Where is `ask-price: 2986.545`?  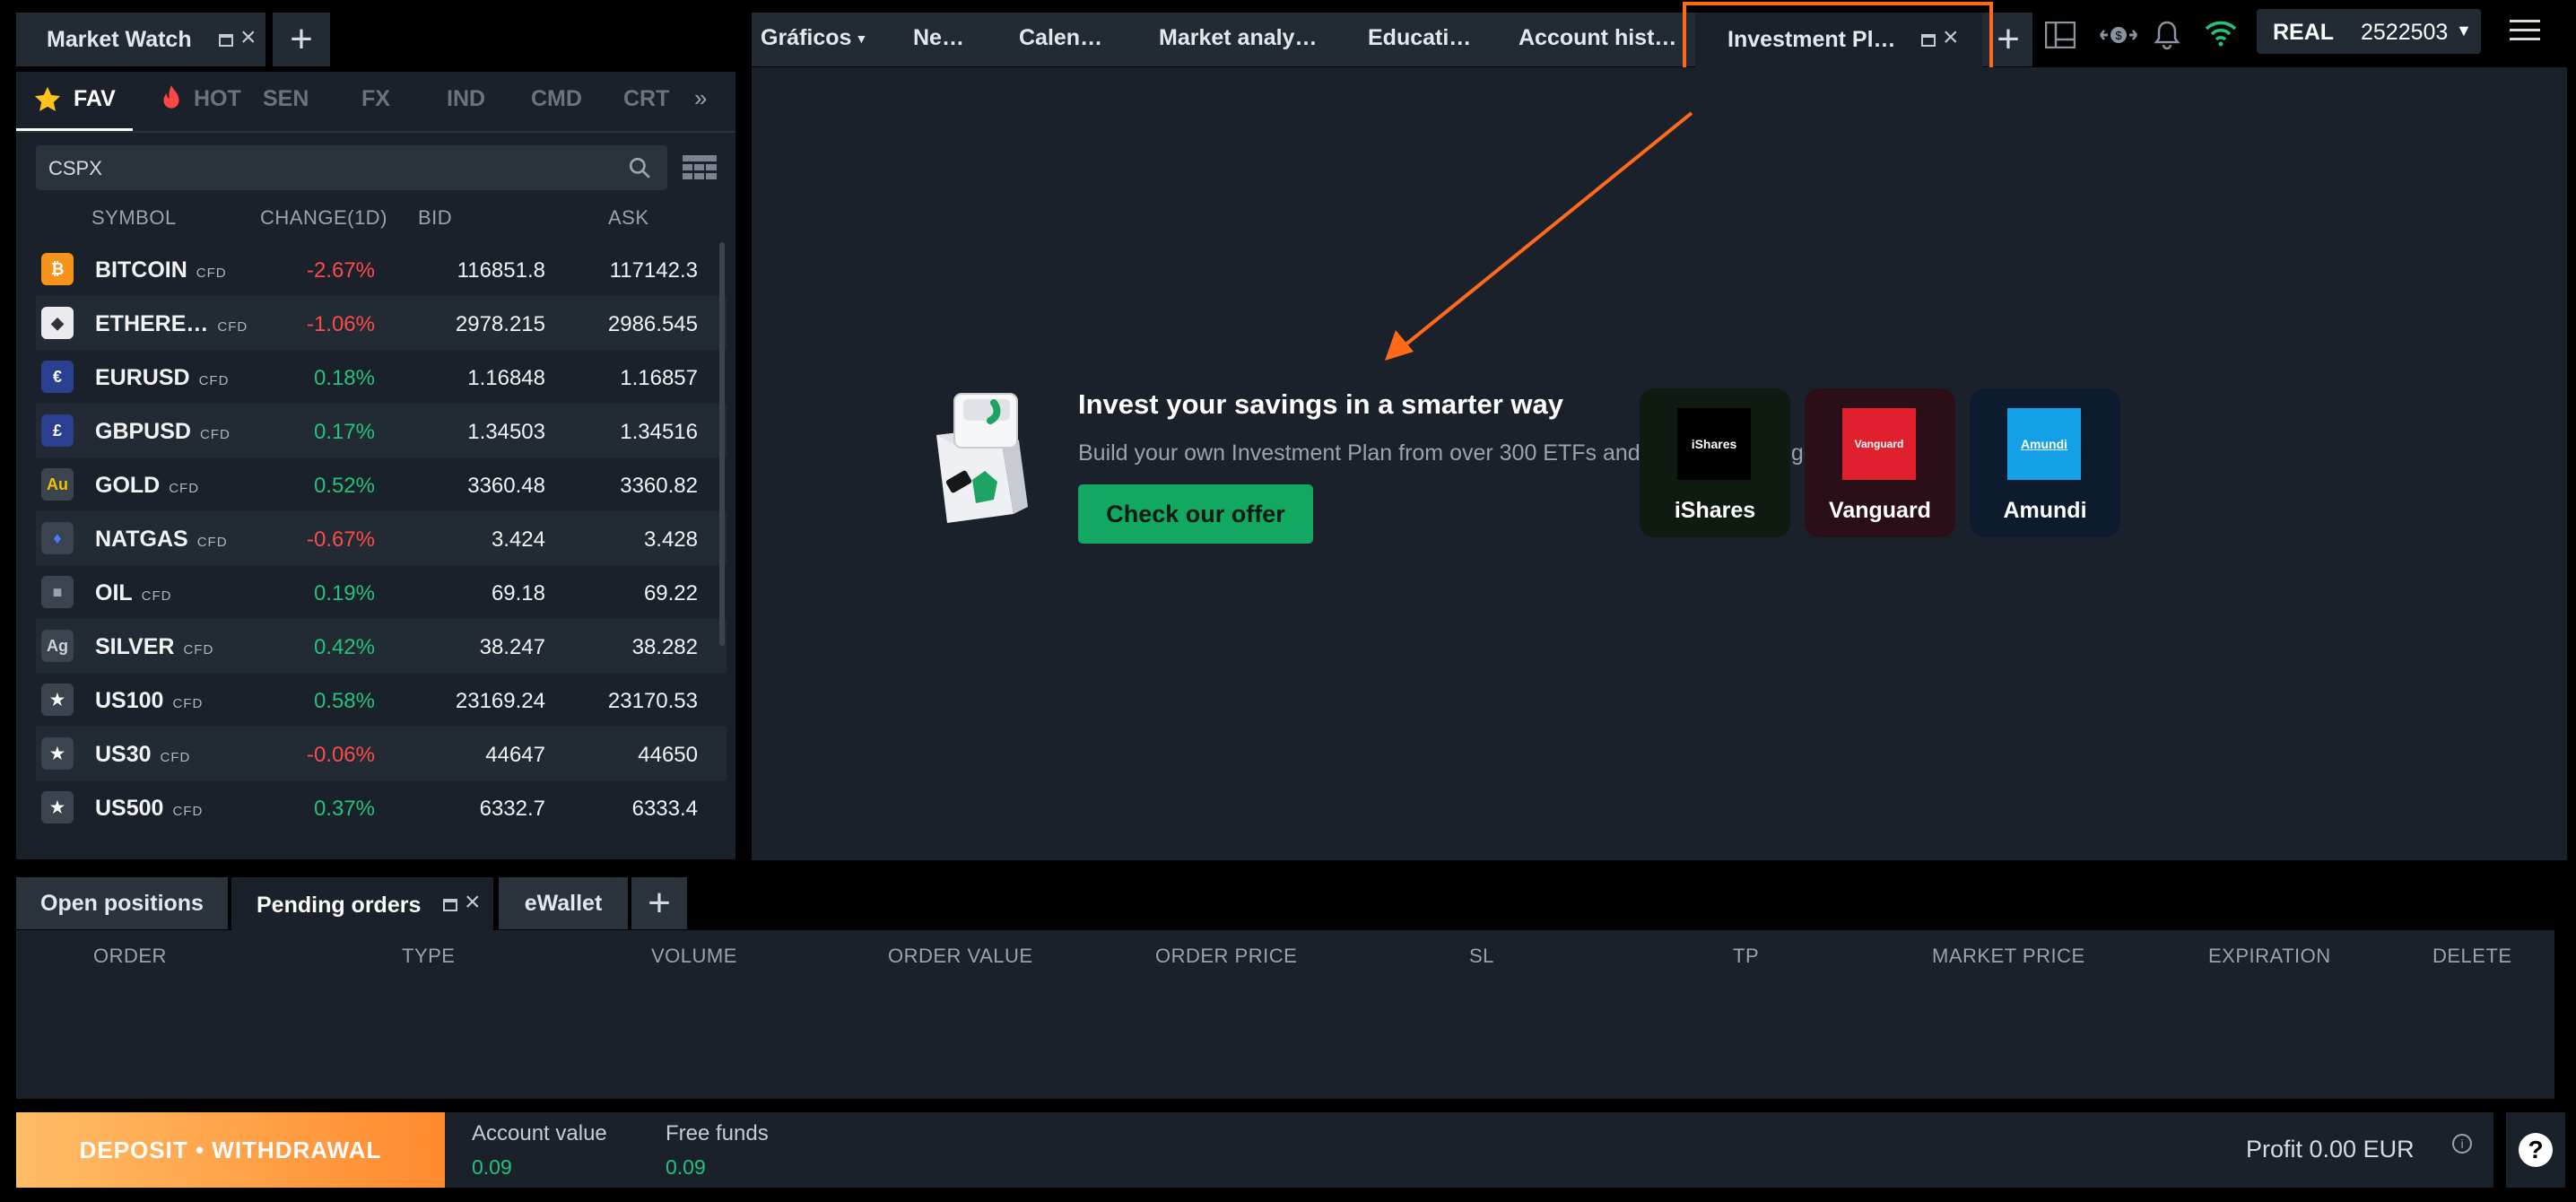 ask-price: 2986.545 is located at coordinates (653, 324).